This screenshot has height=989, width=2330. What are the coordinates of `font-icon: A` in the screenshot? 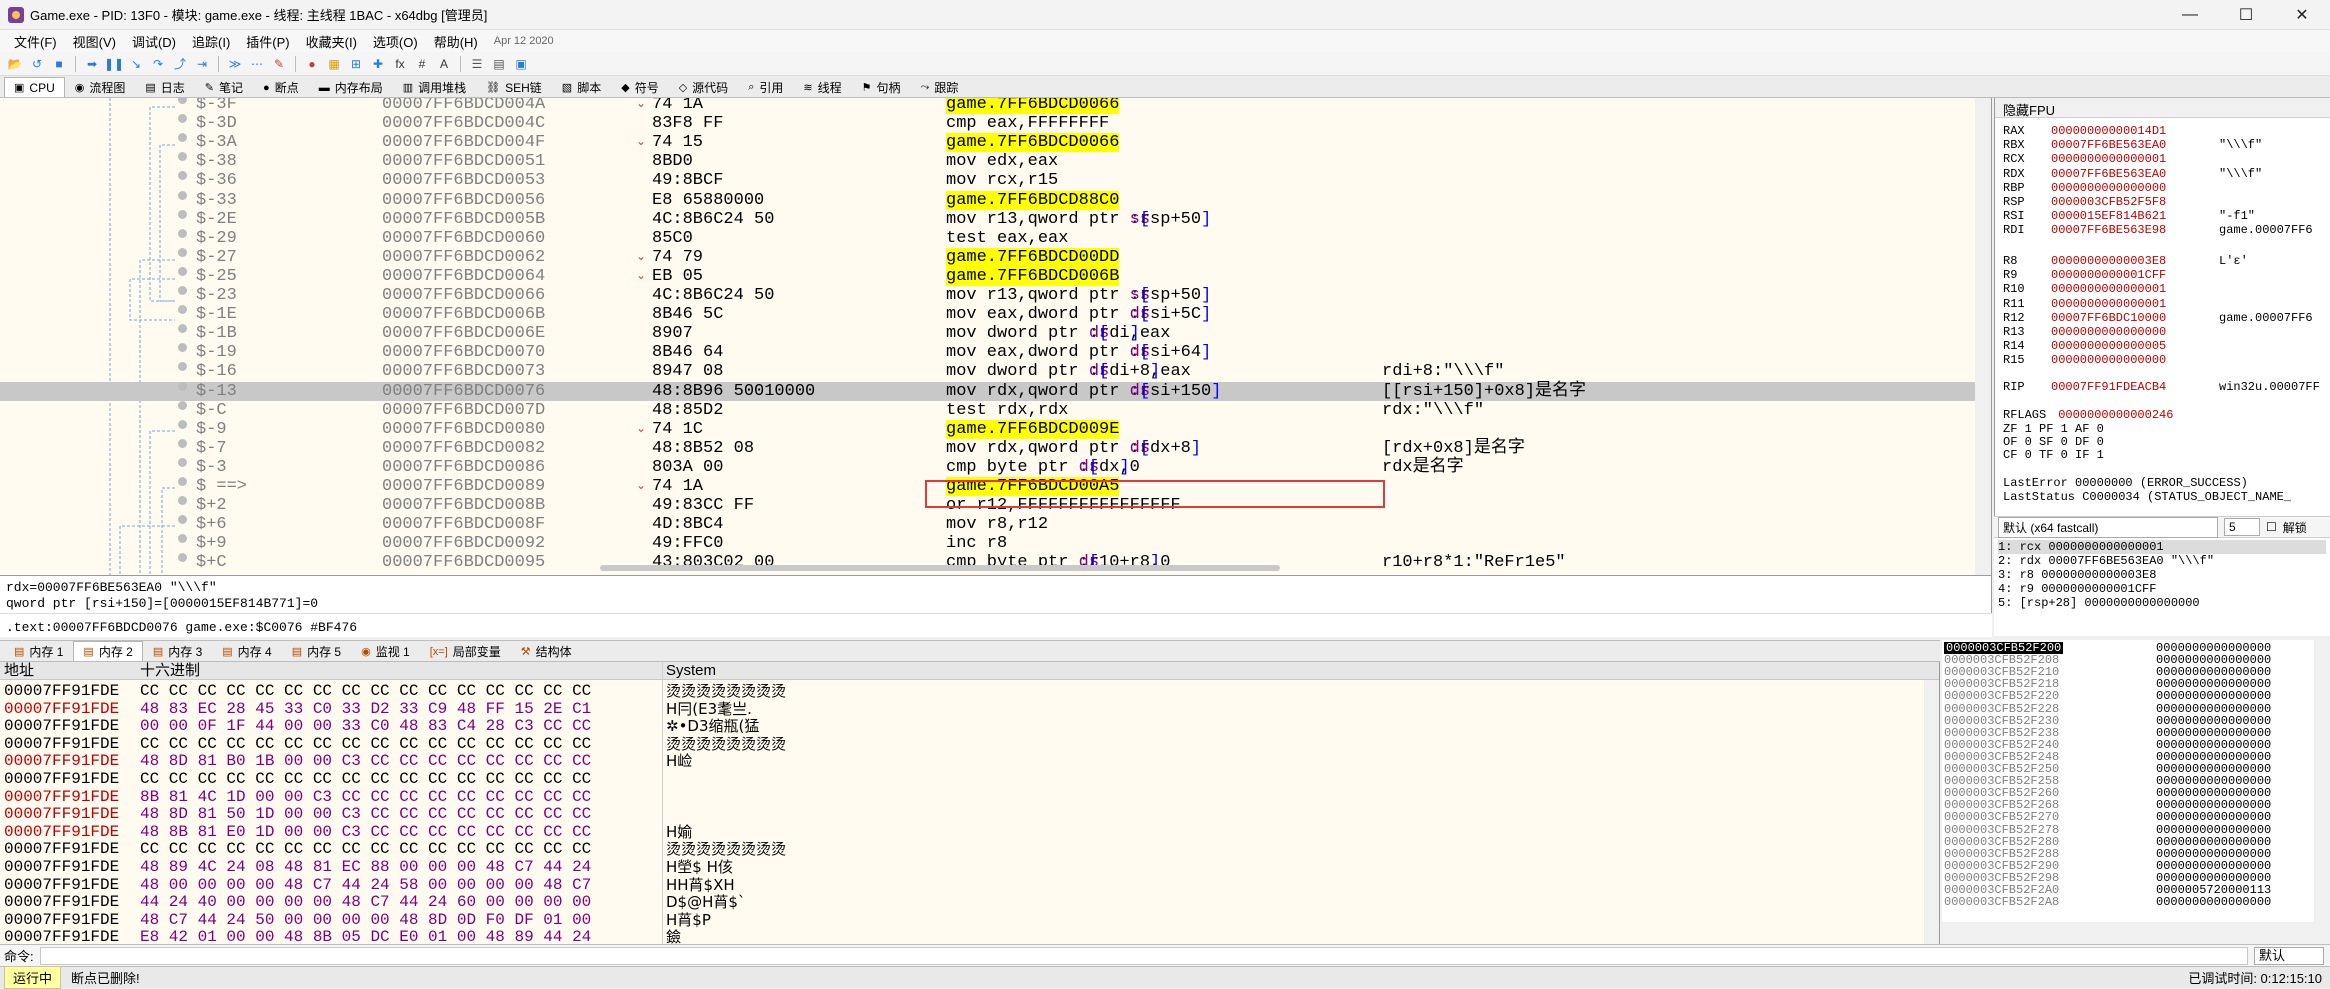 It's located at (444, 64).